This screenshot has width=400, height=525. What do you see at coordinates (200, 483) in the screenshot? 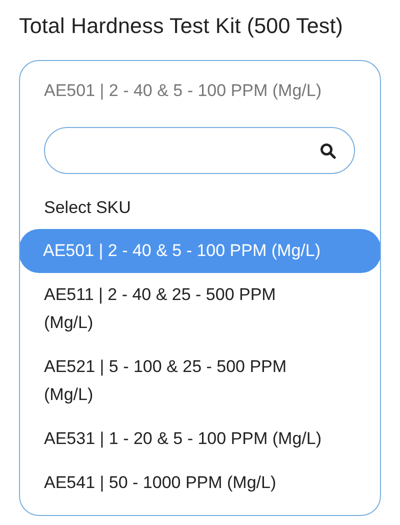
I see `sku-option: AE541 | 50 - 1000 PPM (Mg/L)` at bounding box center [200, 483].